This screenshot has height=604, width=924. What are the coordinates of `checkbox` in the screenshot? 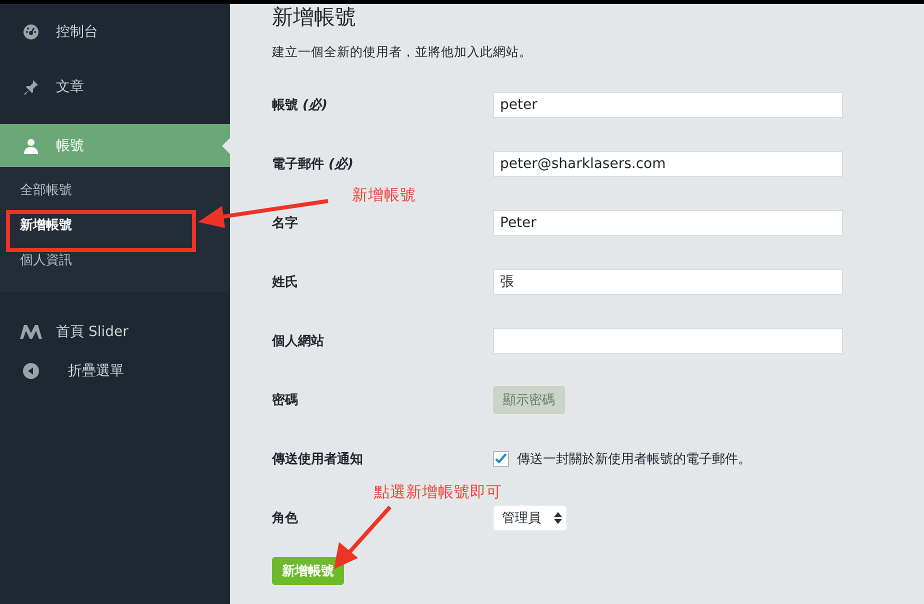 It's located at (501, 458).